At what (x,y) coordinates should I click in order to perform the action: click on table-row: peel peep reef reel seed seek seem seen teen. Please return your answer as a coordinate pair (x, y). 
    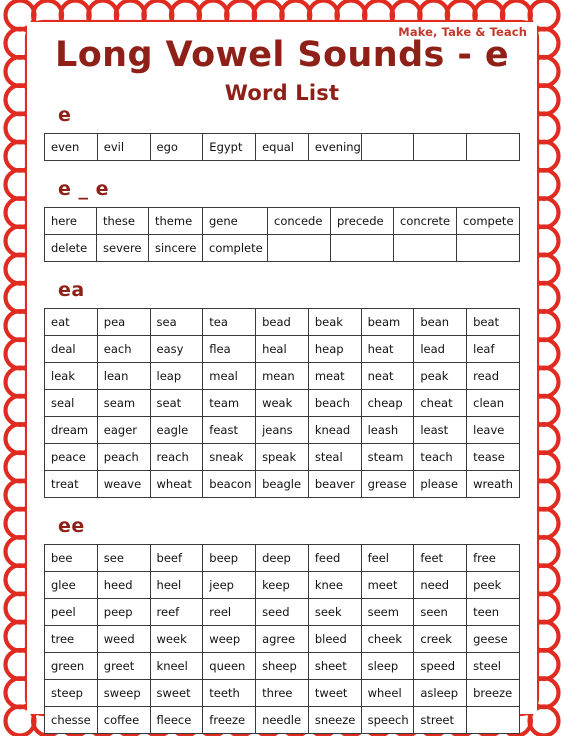
    Looking at the image, I should click on (282, 612).